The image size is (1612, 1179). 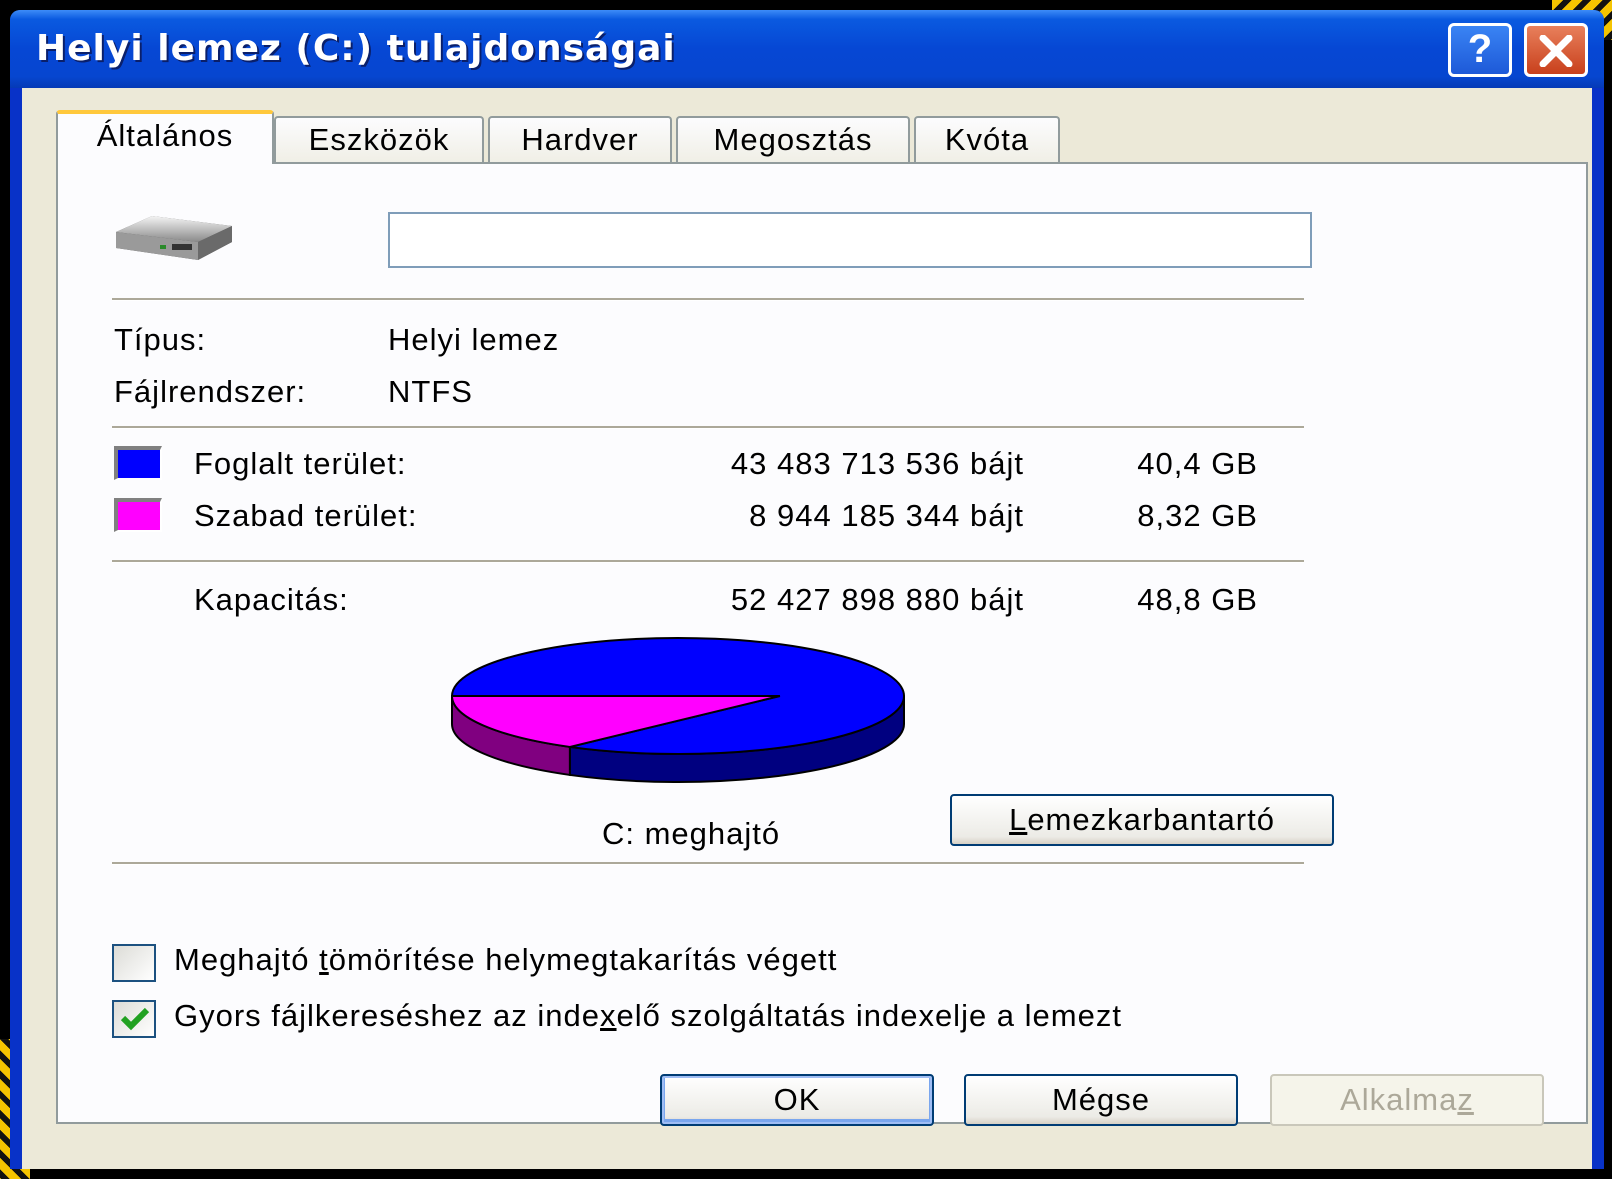 I want to click on disk-cleanup-accesskey: L, so click(x=1018, y=819).